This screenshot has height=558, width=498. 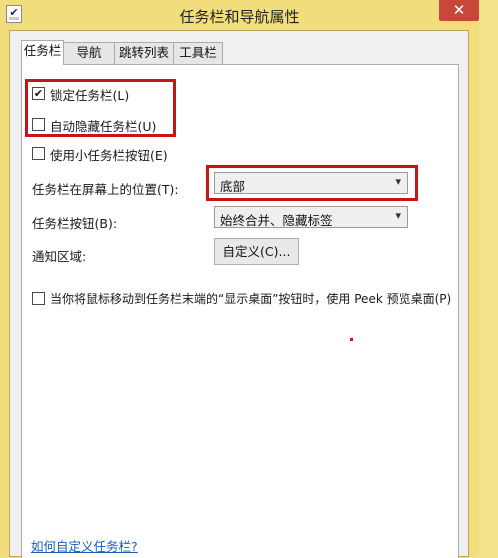 I want to click on small-buttons-checkbox, so click(x=38, y=153).